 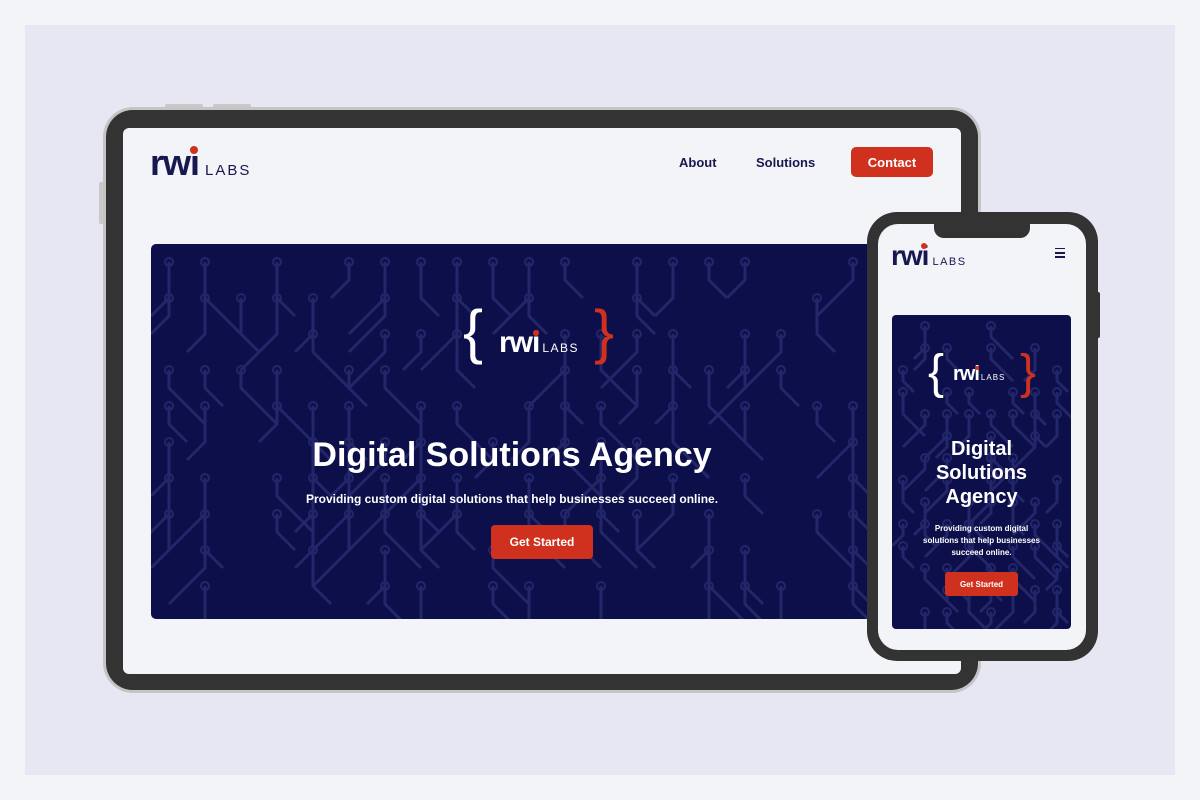 I want to click on mobile-hero-subtitle-line: succeed online., so click(x=981, y=552).